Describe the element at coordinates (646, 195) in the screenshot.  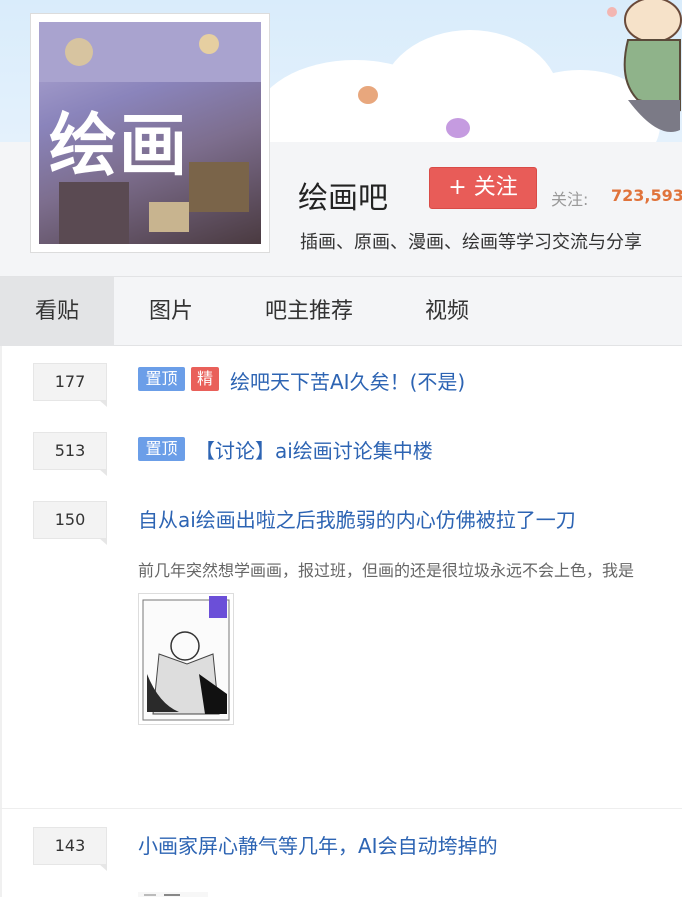
I see `follow-count: 723,593` at that location.